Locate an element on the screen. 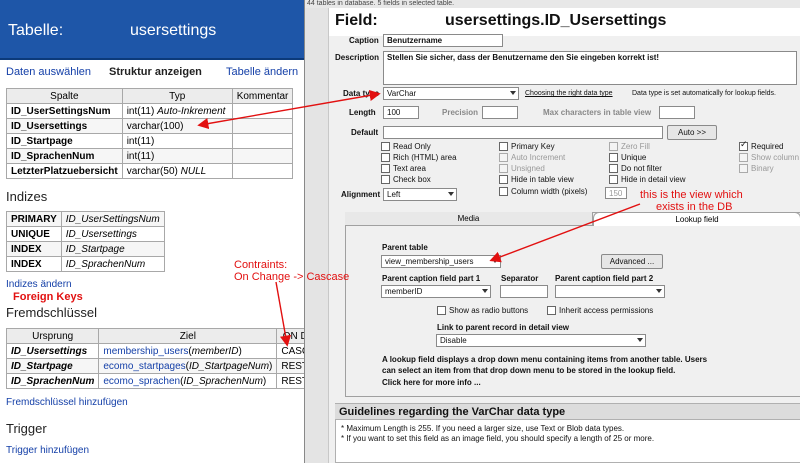  maxchars-input is located at coordinates (677, 112).